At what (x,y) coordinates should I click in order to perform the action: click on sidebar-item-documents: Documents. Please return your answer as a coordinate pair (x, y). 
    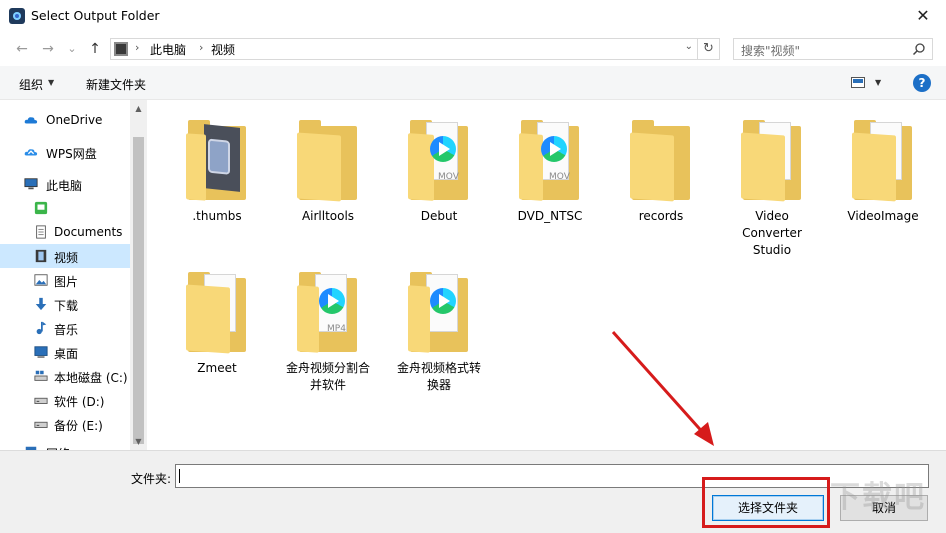
    Looking at the image, I should click on (65, 232).